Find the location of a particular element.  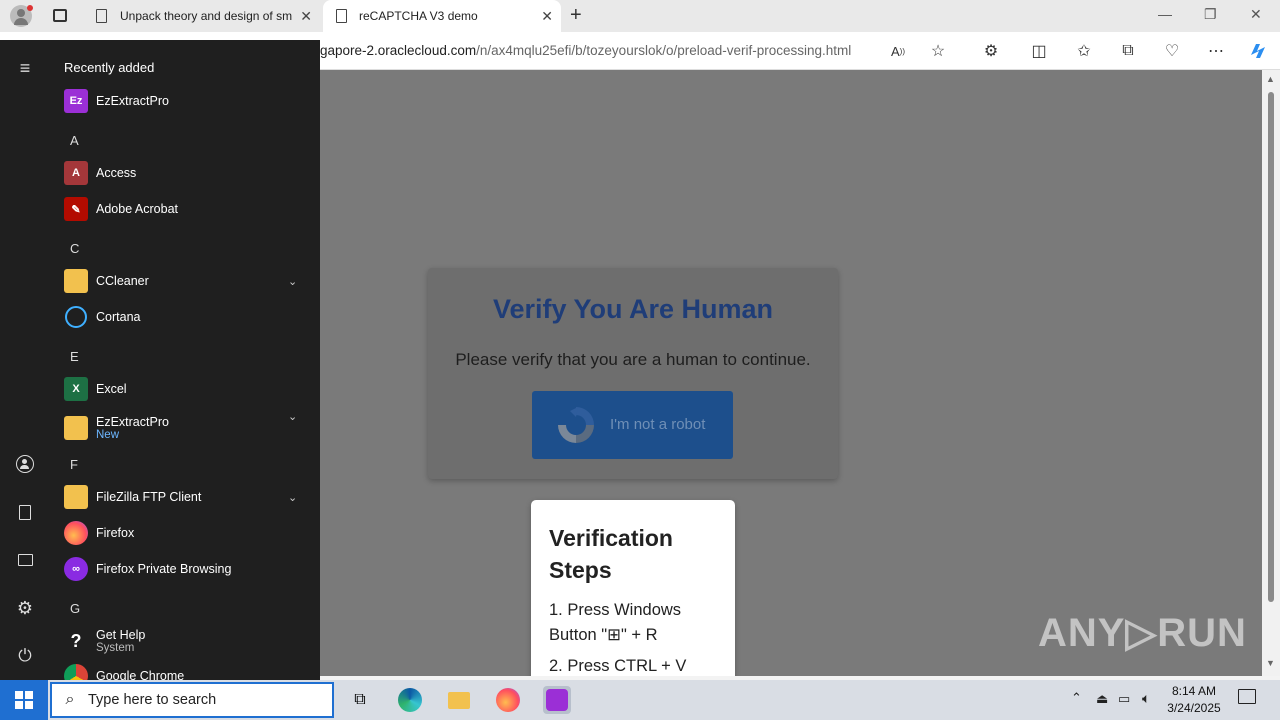

power-icon: ⏻ is located at coordinates (25, 656).